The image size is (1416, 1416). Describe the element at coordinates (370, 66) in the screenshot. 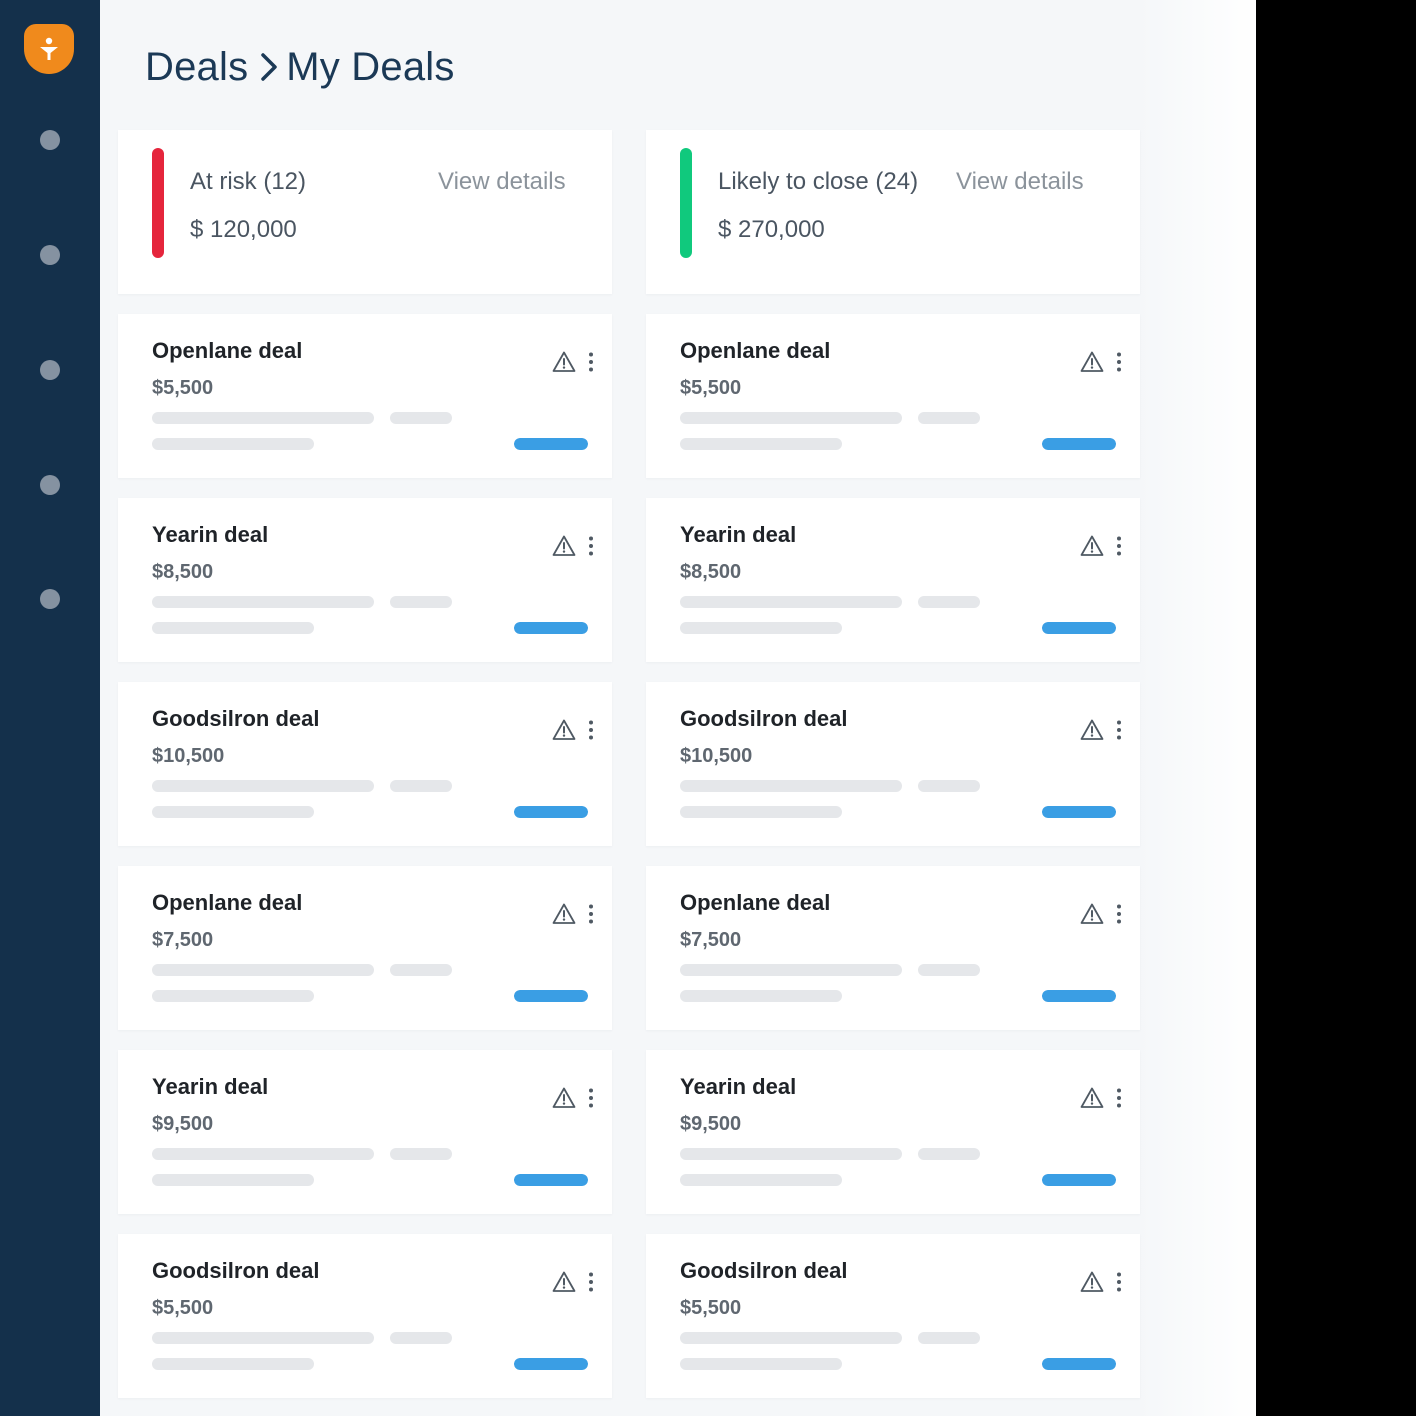

I see `breadcrumb-my-deals: My Deals` at that location.